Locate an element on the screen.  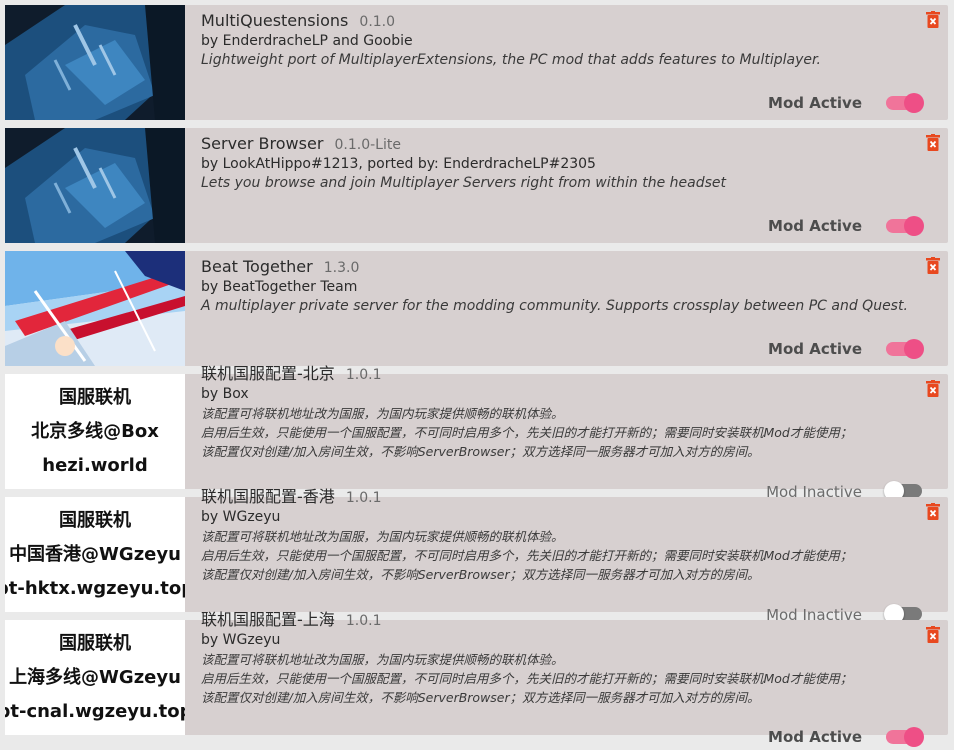
mod-thumbnail: 国服联机 上海多线@WGzeyu bt-cnal.wgzeyu.top is located at coordinates (95, 677).